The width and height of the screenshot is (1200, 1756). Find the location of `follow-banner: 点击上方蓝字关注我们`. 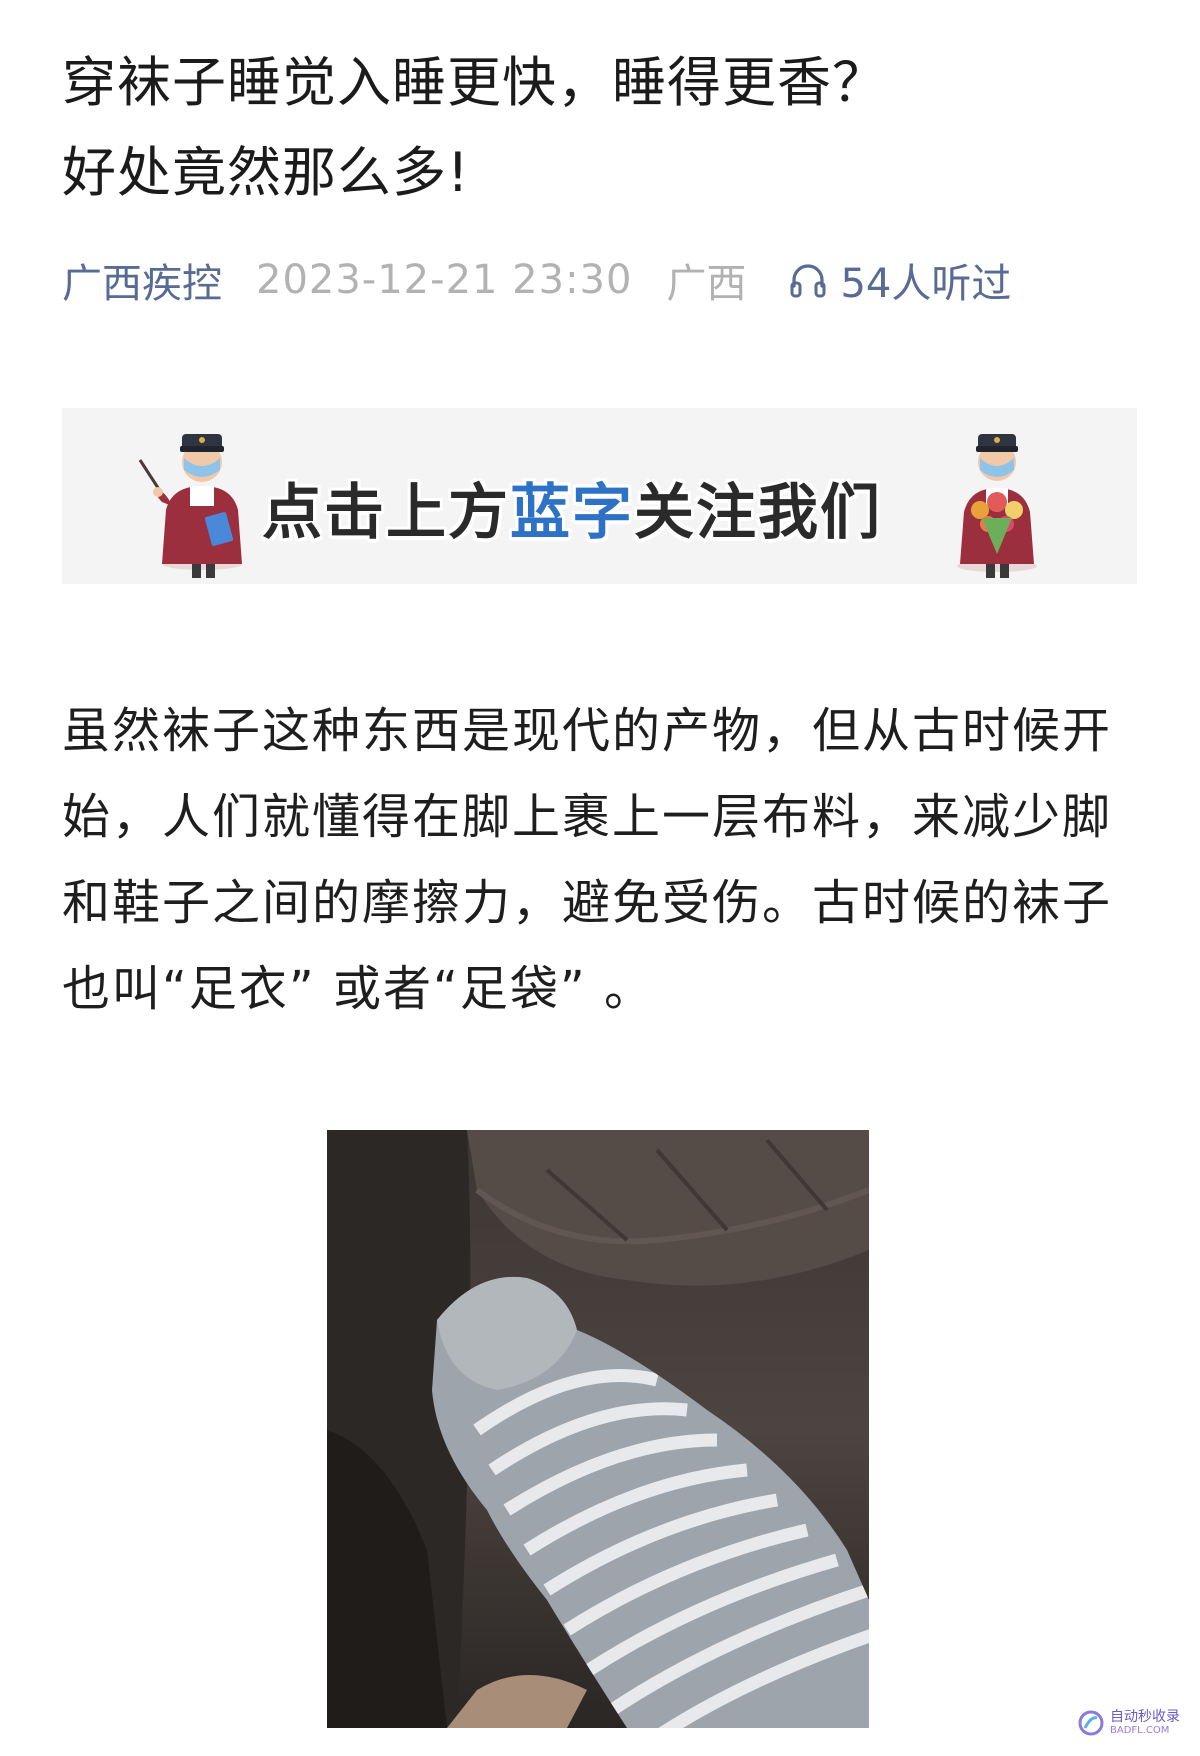

follow-banner: 点击上方蓝字关注我们 is located at coordinates (599, 496).